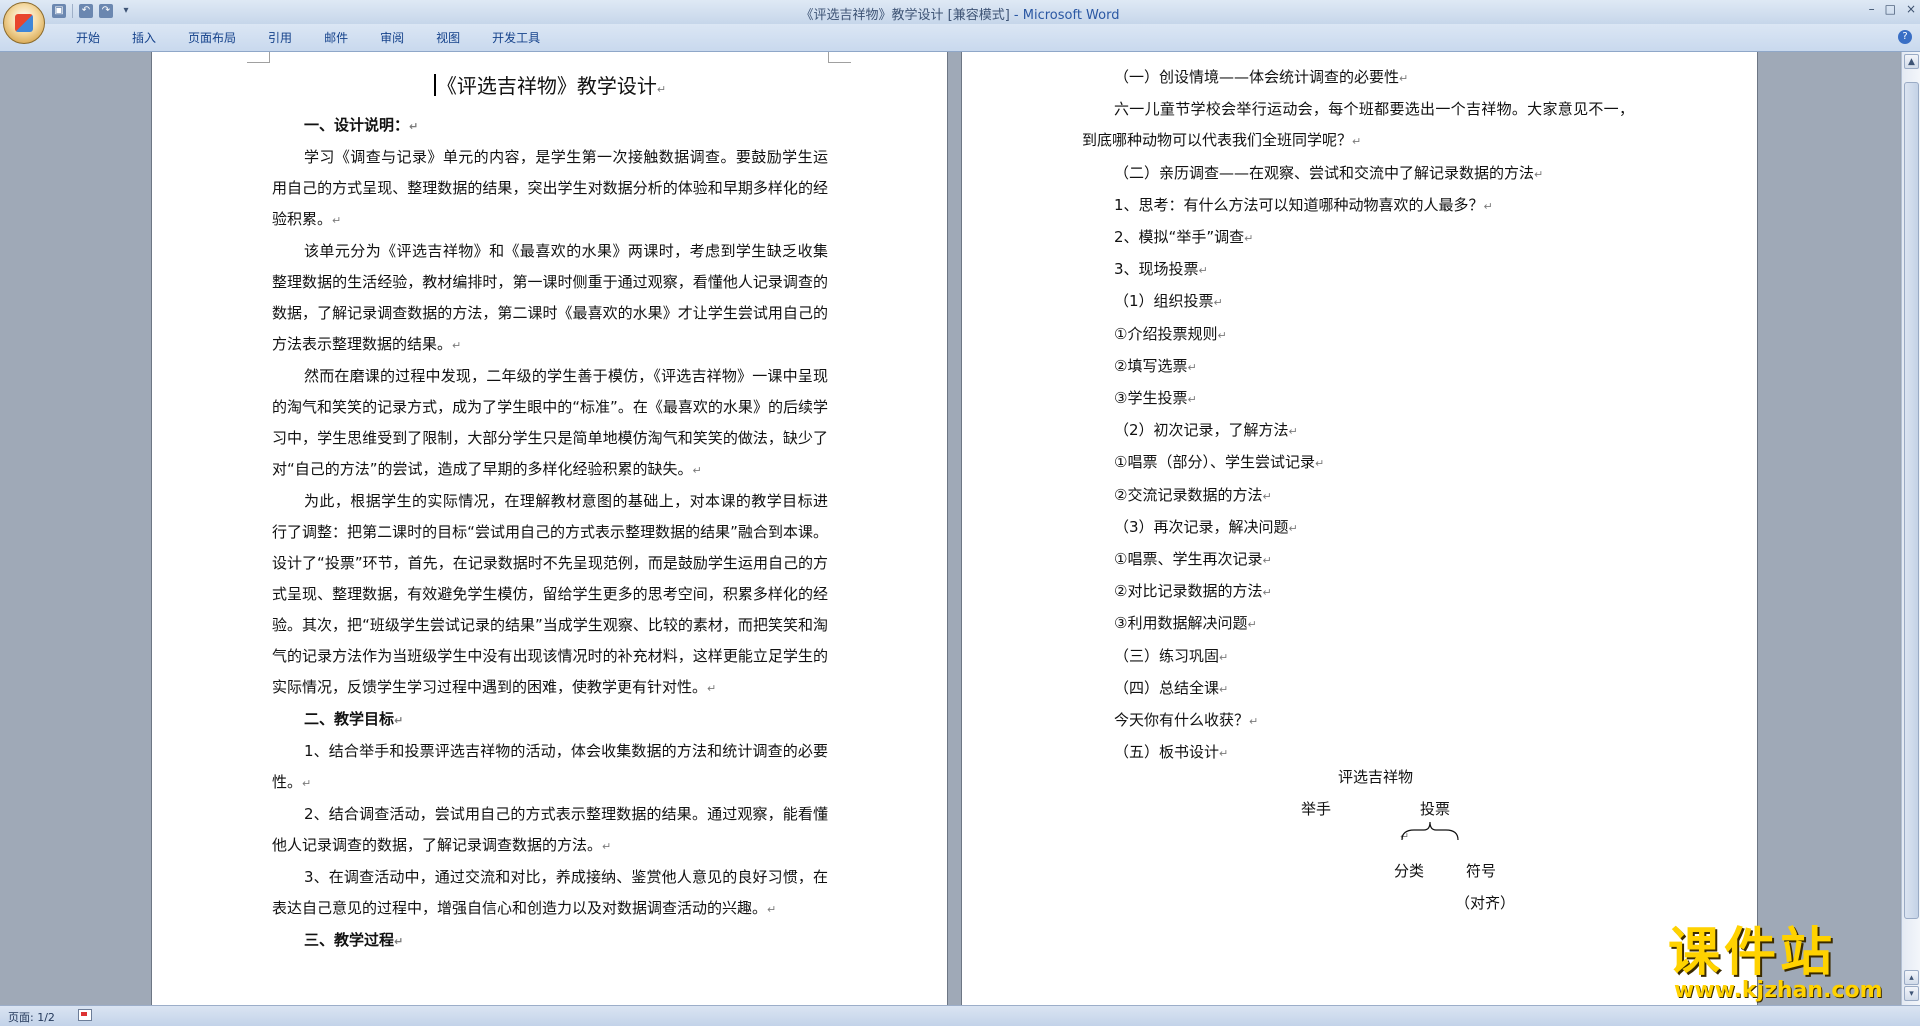 The image size is (1920, 1026). Describe the element at coordinates (1201, 526) in the screenshot. I see `paragraph-text: （3）再次记录，解决问题` at that location.